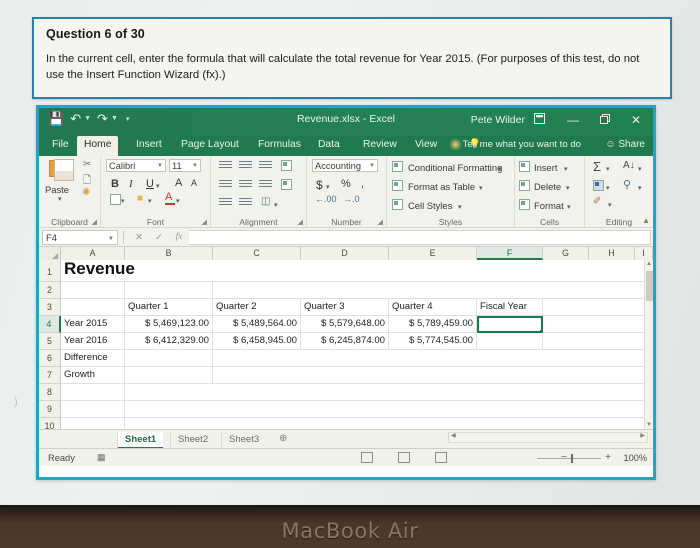 The width and height of the screenshot is (700, 548). I want to click on normal-view-button, so click(367, 457).